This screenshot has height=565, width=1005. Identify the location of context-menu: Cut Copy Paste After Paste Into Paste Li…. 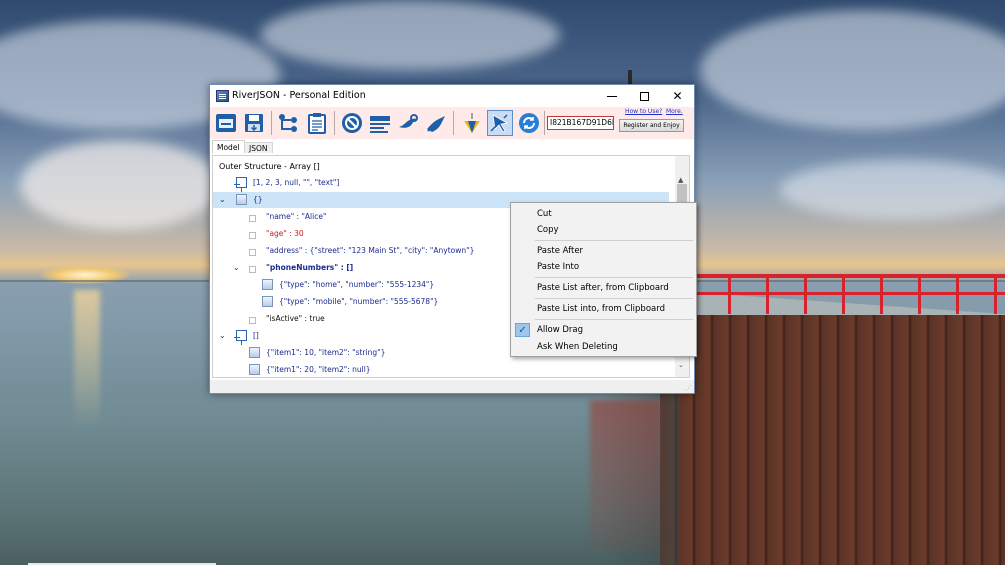
(603, 279).